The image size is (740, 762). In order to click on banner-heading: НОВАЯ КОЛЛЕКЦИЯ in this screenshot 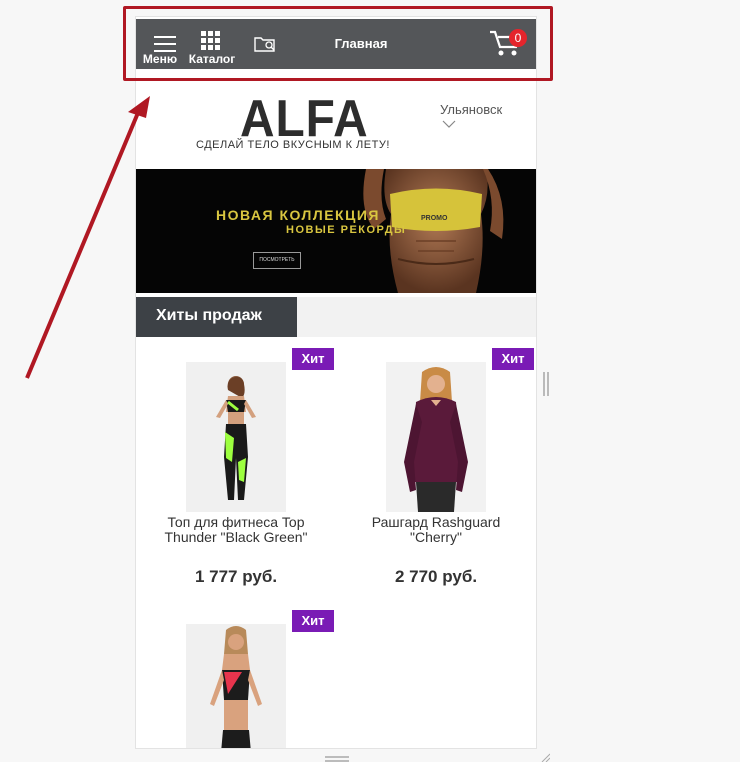, I will do `click(298, 215)`.